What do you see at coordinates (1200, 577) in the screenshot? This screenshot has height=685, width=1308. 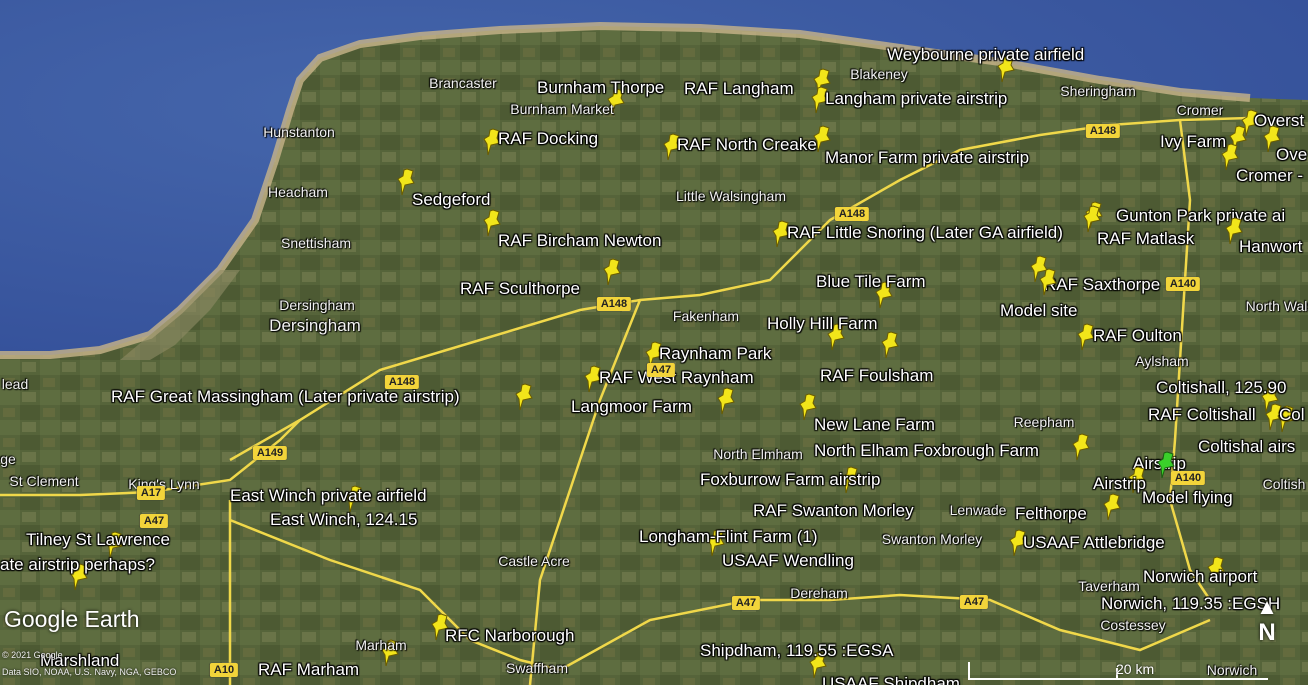 I see `pin-label: Norwich airport` at bounding box center [1200, 577].